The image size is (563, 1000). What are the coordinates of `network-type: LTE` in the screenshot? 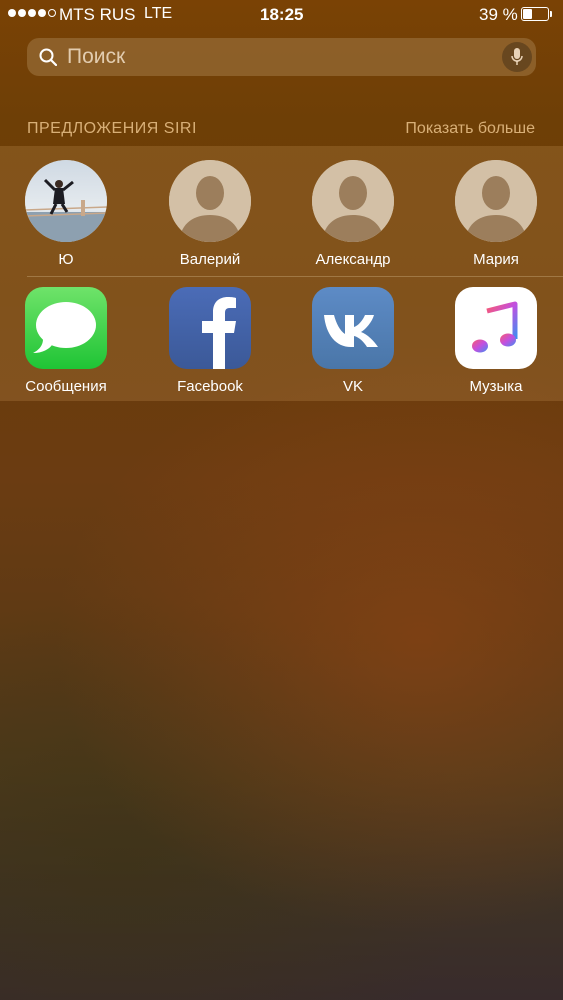 It's located at (158, 13).